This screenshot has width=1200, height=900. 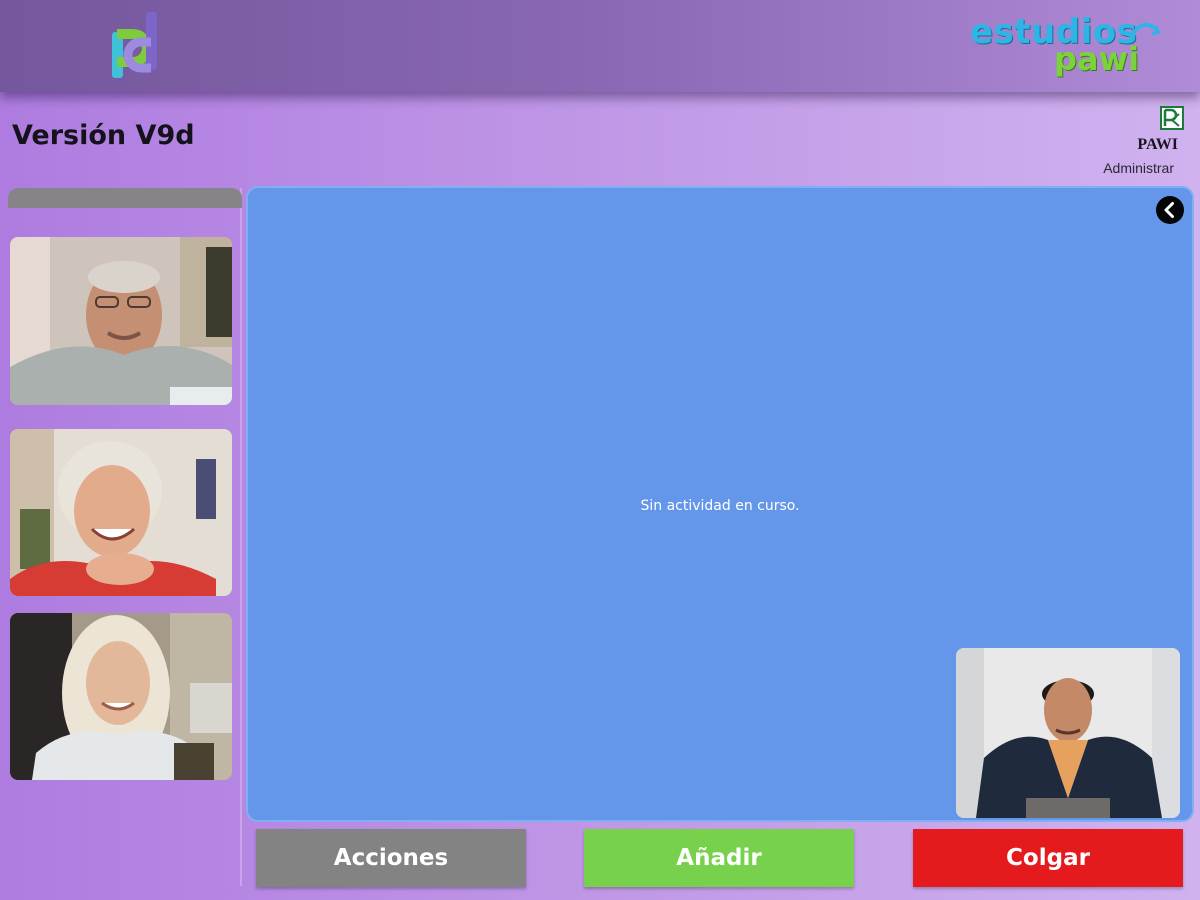 I want to click on chevron-left-circle-icon, so click(x=1170, y=210).